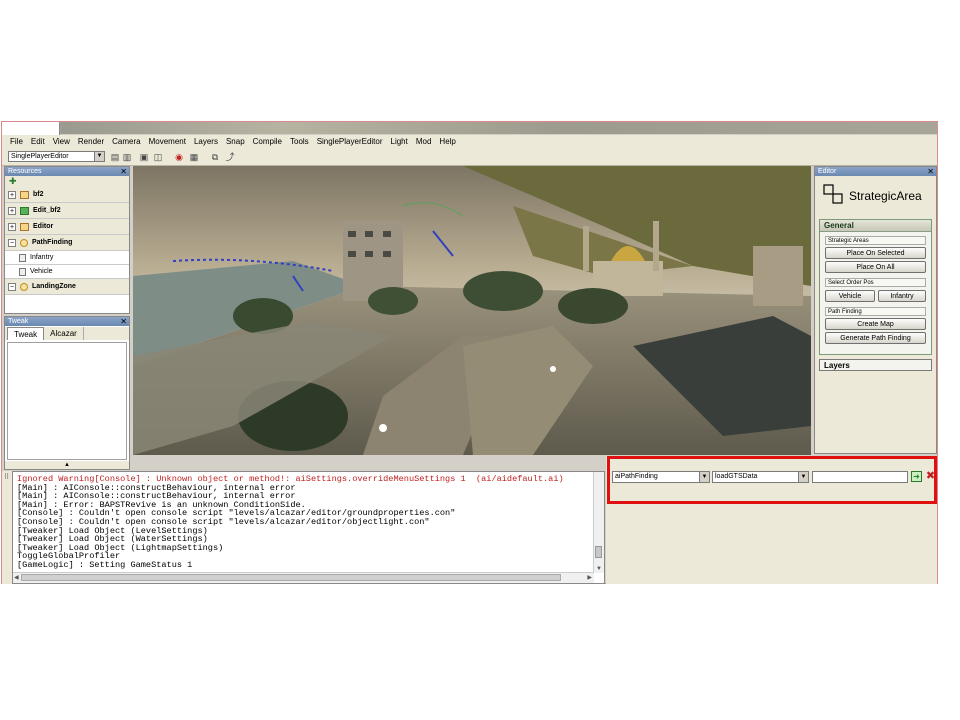 The height and width of the screenshot is (720, 960). I want to click on add-resource-icon: ✚, so click(67, 181).